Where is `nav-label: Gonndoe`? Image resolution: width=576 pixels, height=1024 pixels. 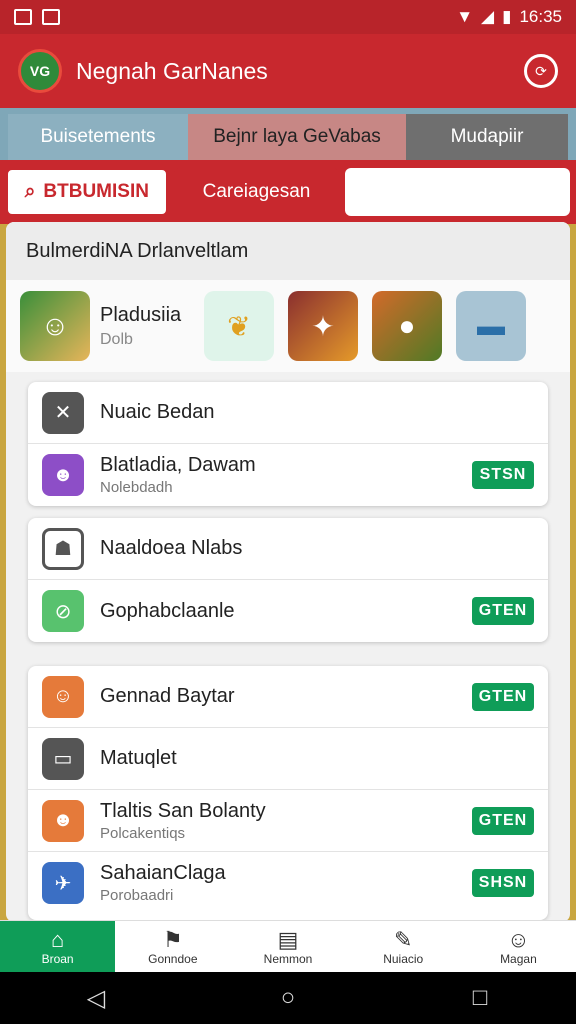 nav-label: Gonndoe is located at coordinates (173, 958).